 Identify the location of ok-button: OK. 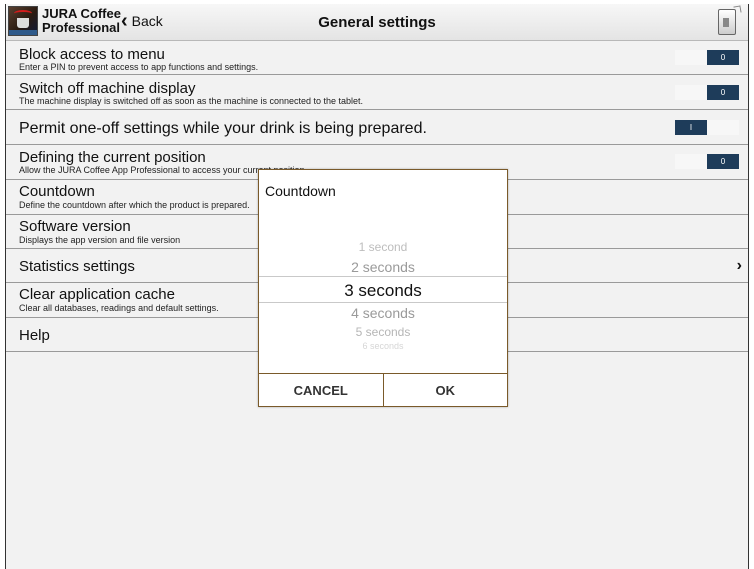
(445, 390).